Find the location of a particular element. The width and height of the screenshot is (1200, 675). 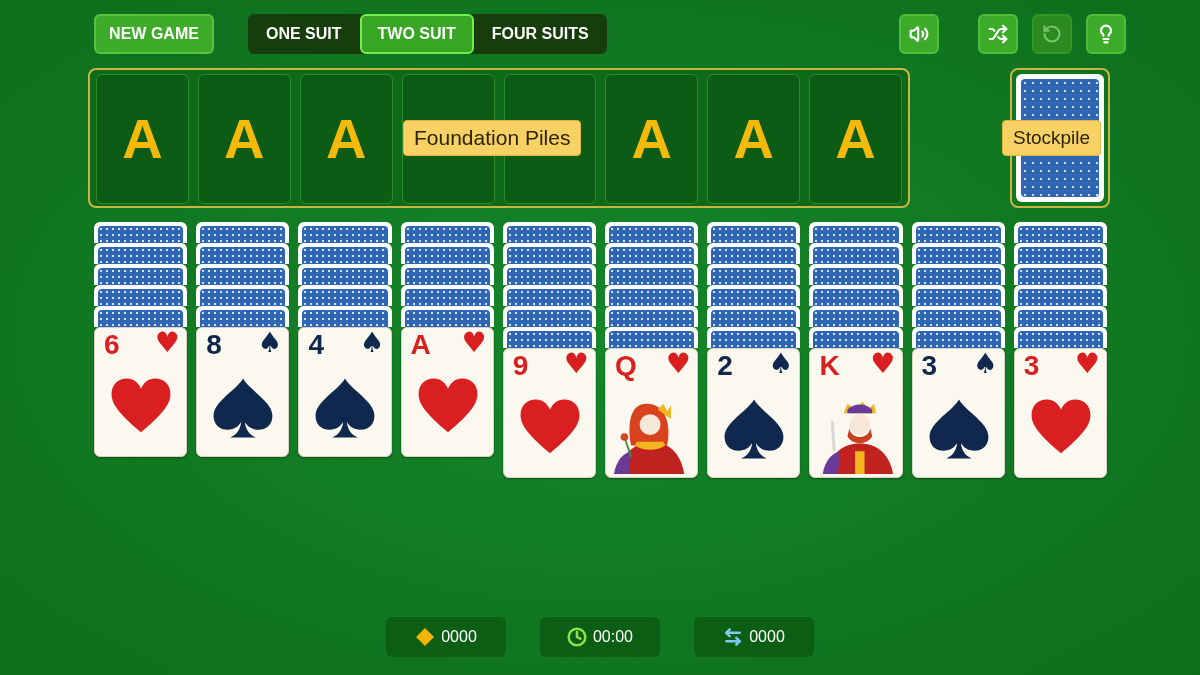

card-rank: 9 is located at coordinates (520, 366).